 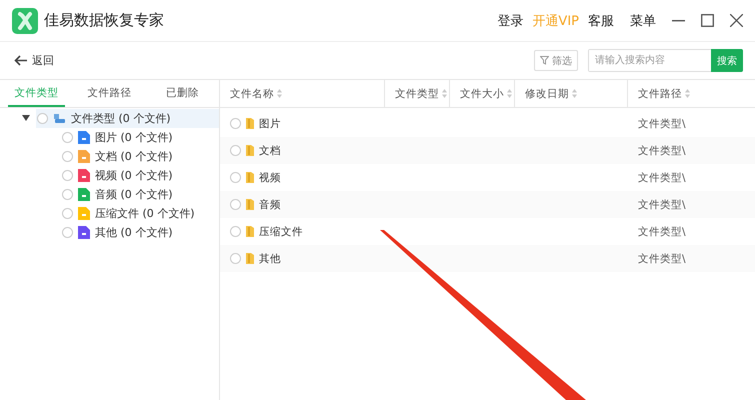 I want to click on filter-button: 筛选, so click(x=556, y=60).